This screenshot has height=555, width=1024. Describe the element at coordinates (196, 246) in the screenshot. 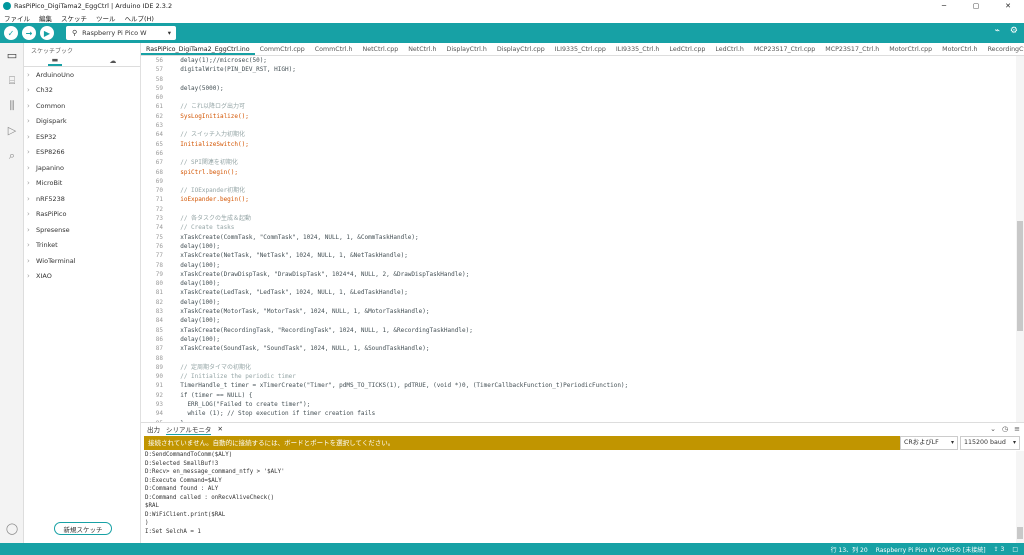

I see `code-text: delay(100);` at that location.